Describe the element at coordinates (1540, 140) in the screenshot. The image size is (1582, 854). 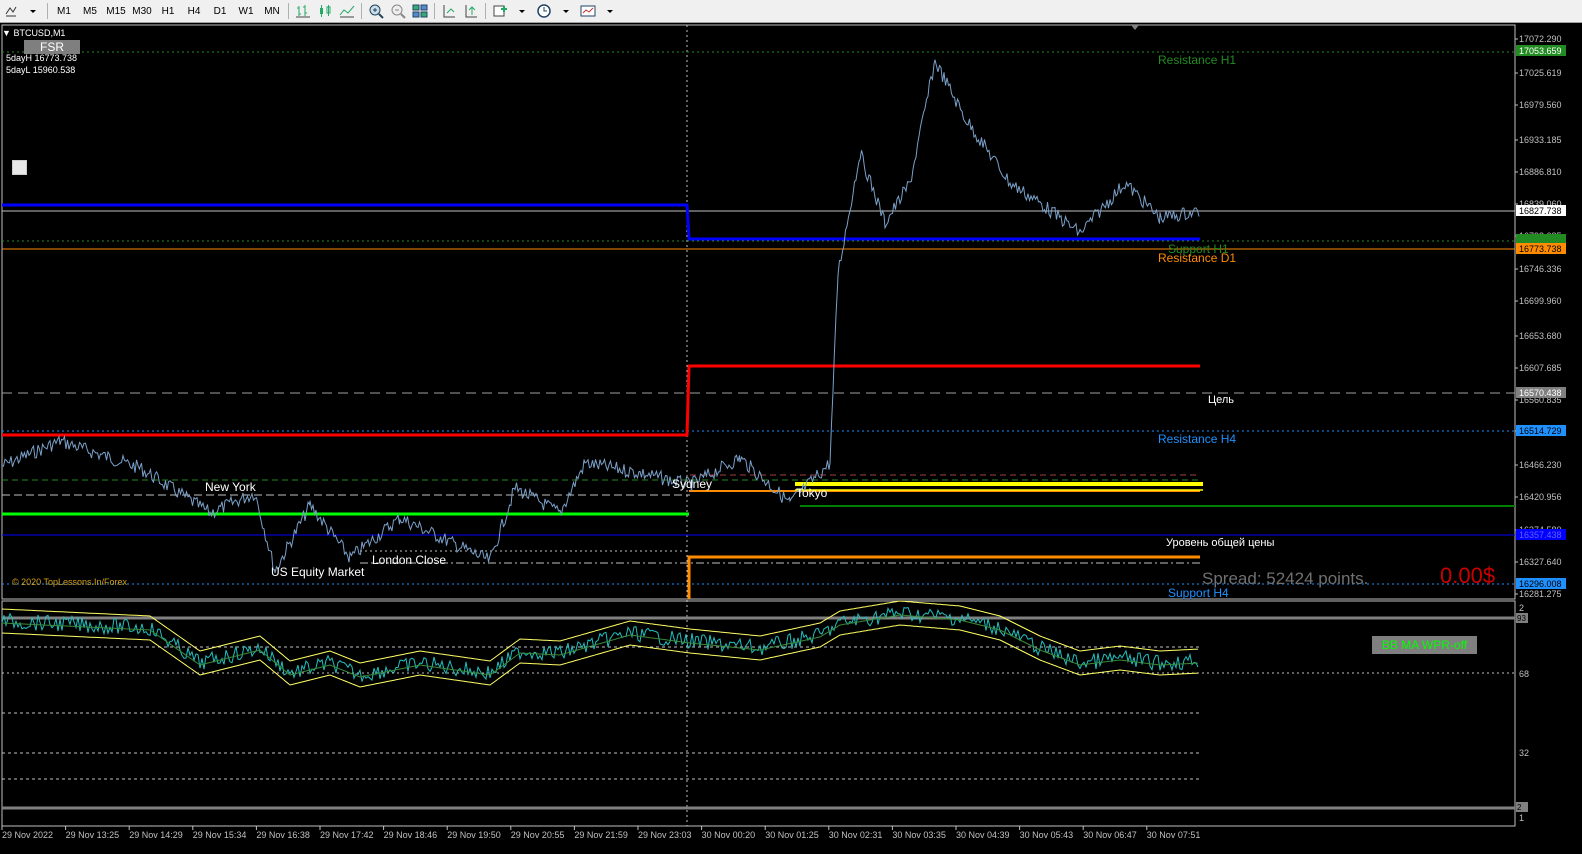
I see `price-axis-label: 16933.185` at that location.